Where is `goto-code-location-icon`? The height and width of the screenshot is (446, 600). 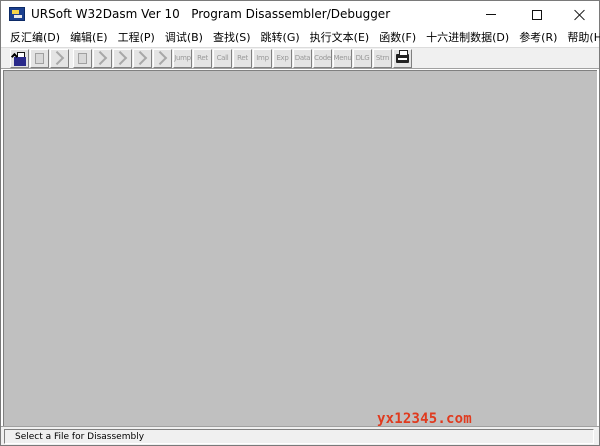
goto-code-location-icon is located at coordinates (159, 58).